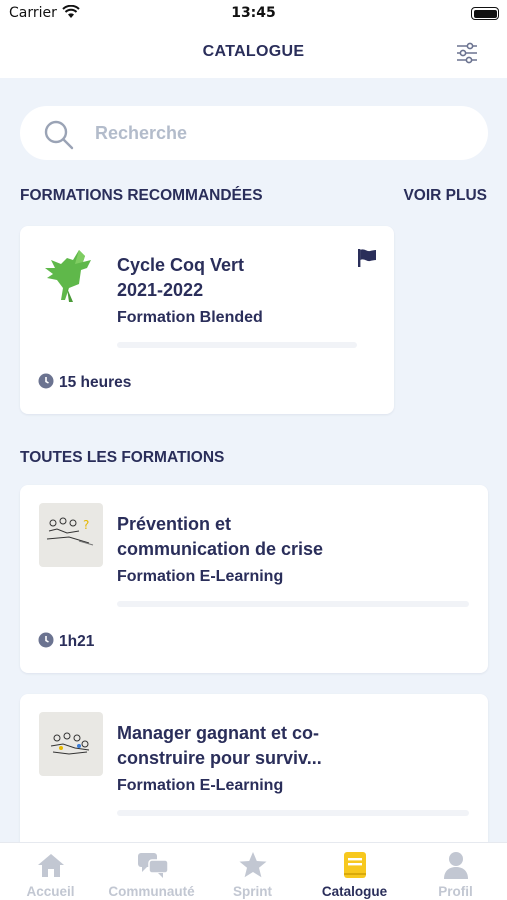 This screenshot has width=507, height=900. Describe the element at coordinates (180, 278) in the screenshot. I see `course-title: Cycle Coq Vert 2021-2022` at that location.